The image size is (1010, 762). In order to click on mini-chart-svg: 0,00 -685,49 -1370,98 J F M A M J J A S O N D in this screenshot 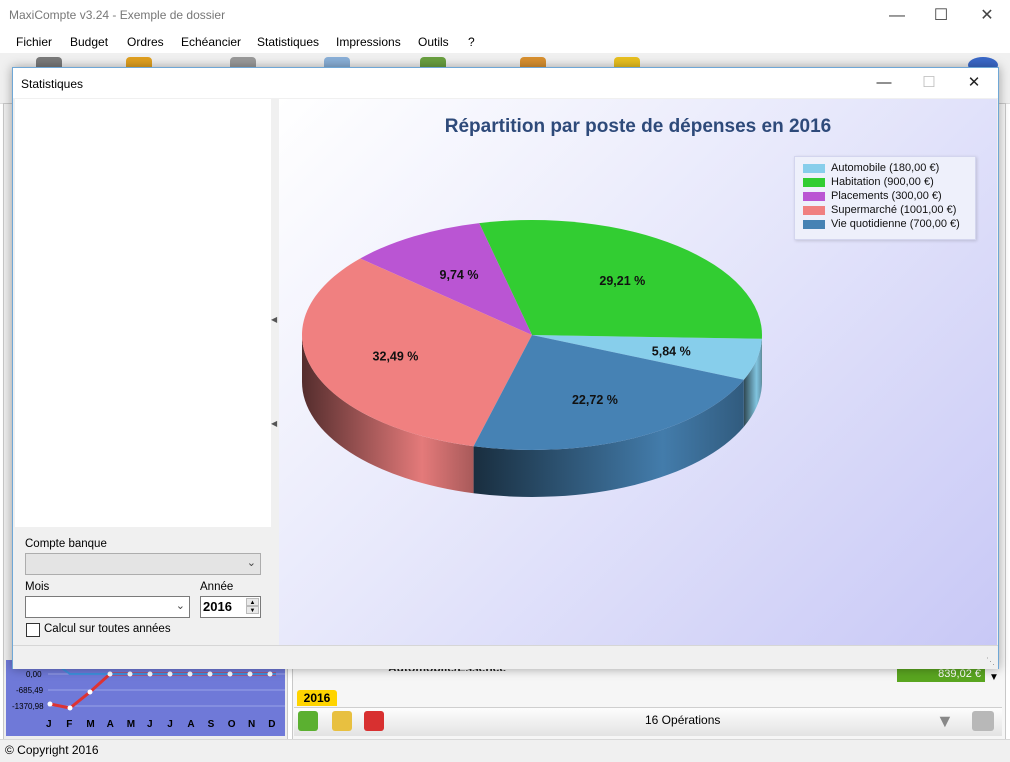, I will do `click(145, 698)`.